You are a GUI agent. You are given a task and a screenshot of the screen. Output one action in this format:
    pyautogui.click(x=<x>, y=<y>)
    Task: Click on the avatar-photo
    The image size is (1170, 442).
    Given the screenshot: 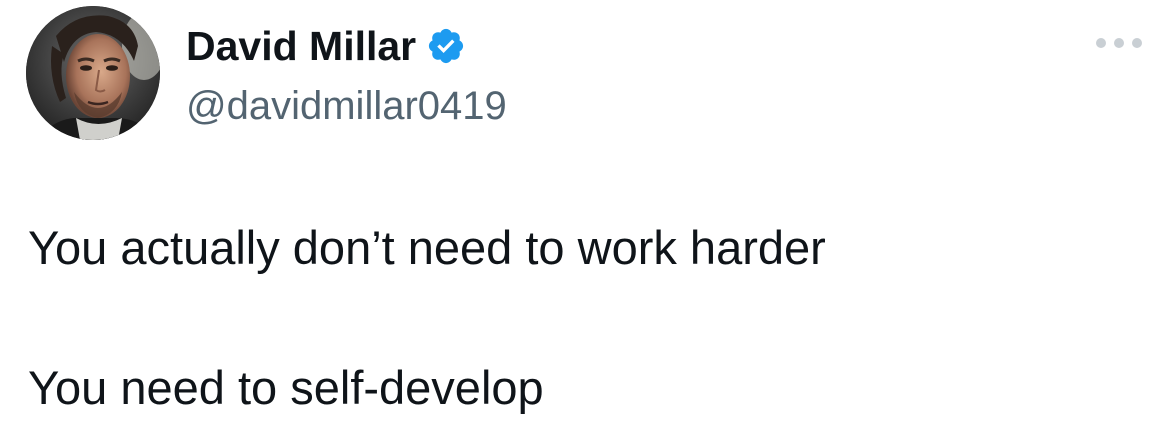 What is the action you would take?
    pyautogui.click(x=93, y=73)
    